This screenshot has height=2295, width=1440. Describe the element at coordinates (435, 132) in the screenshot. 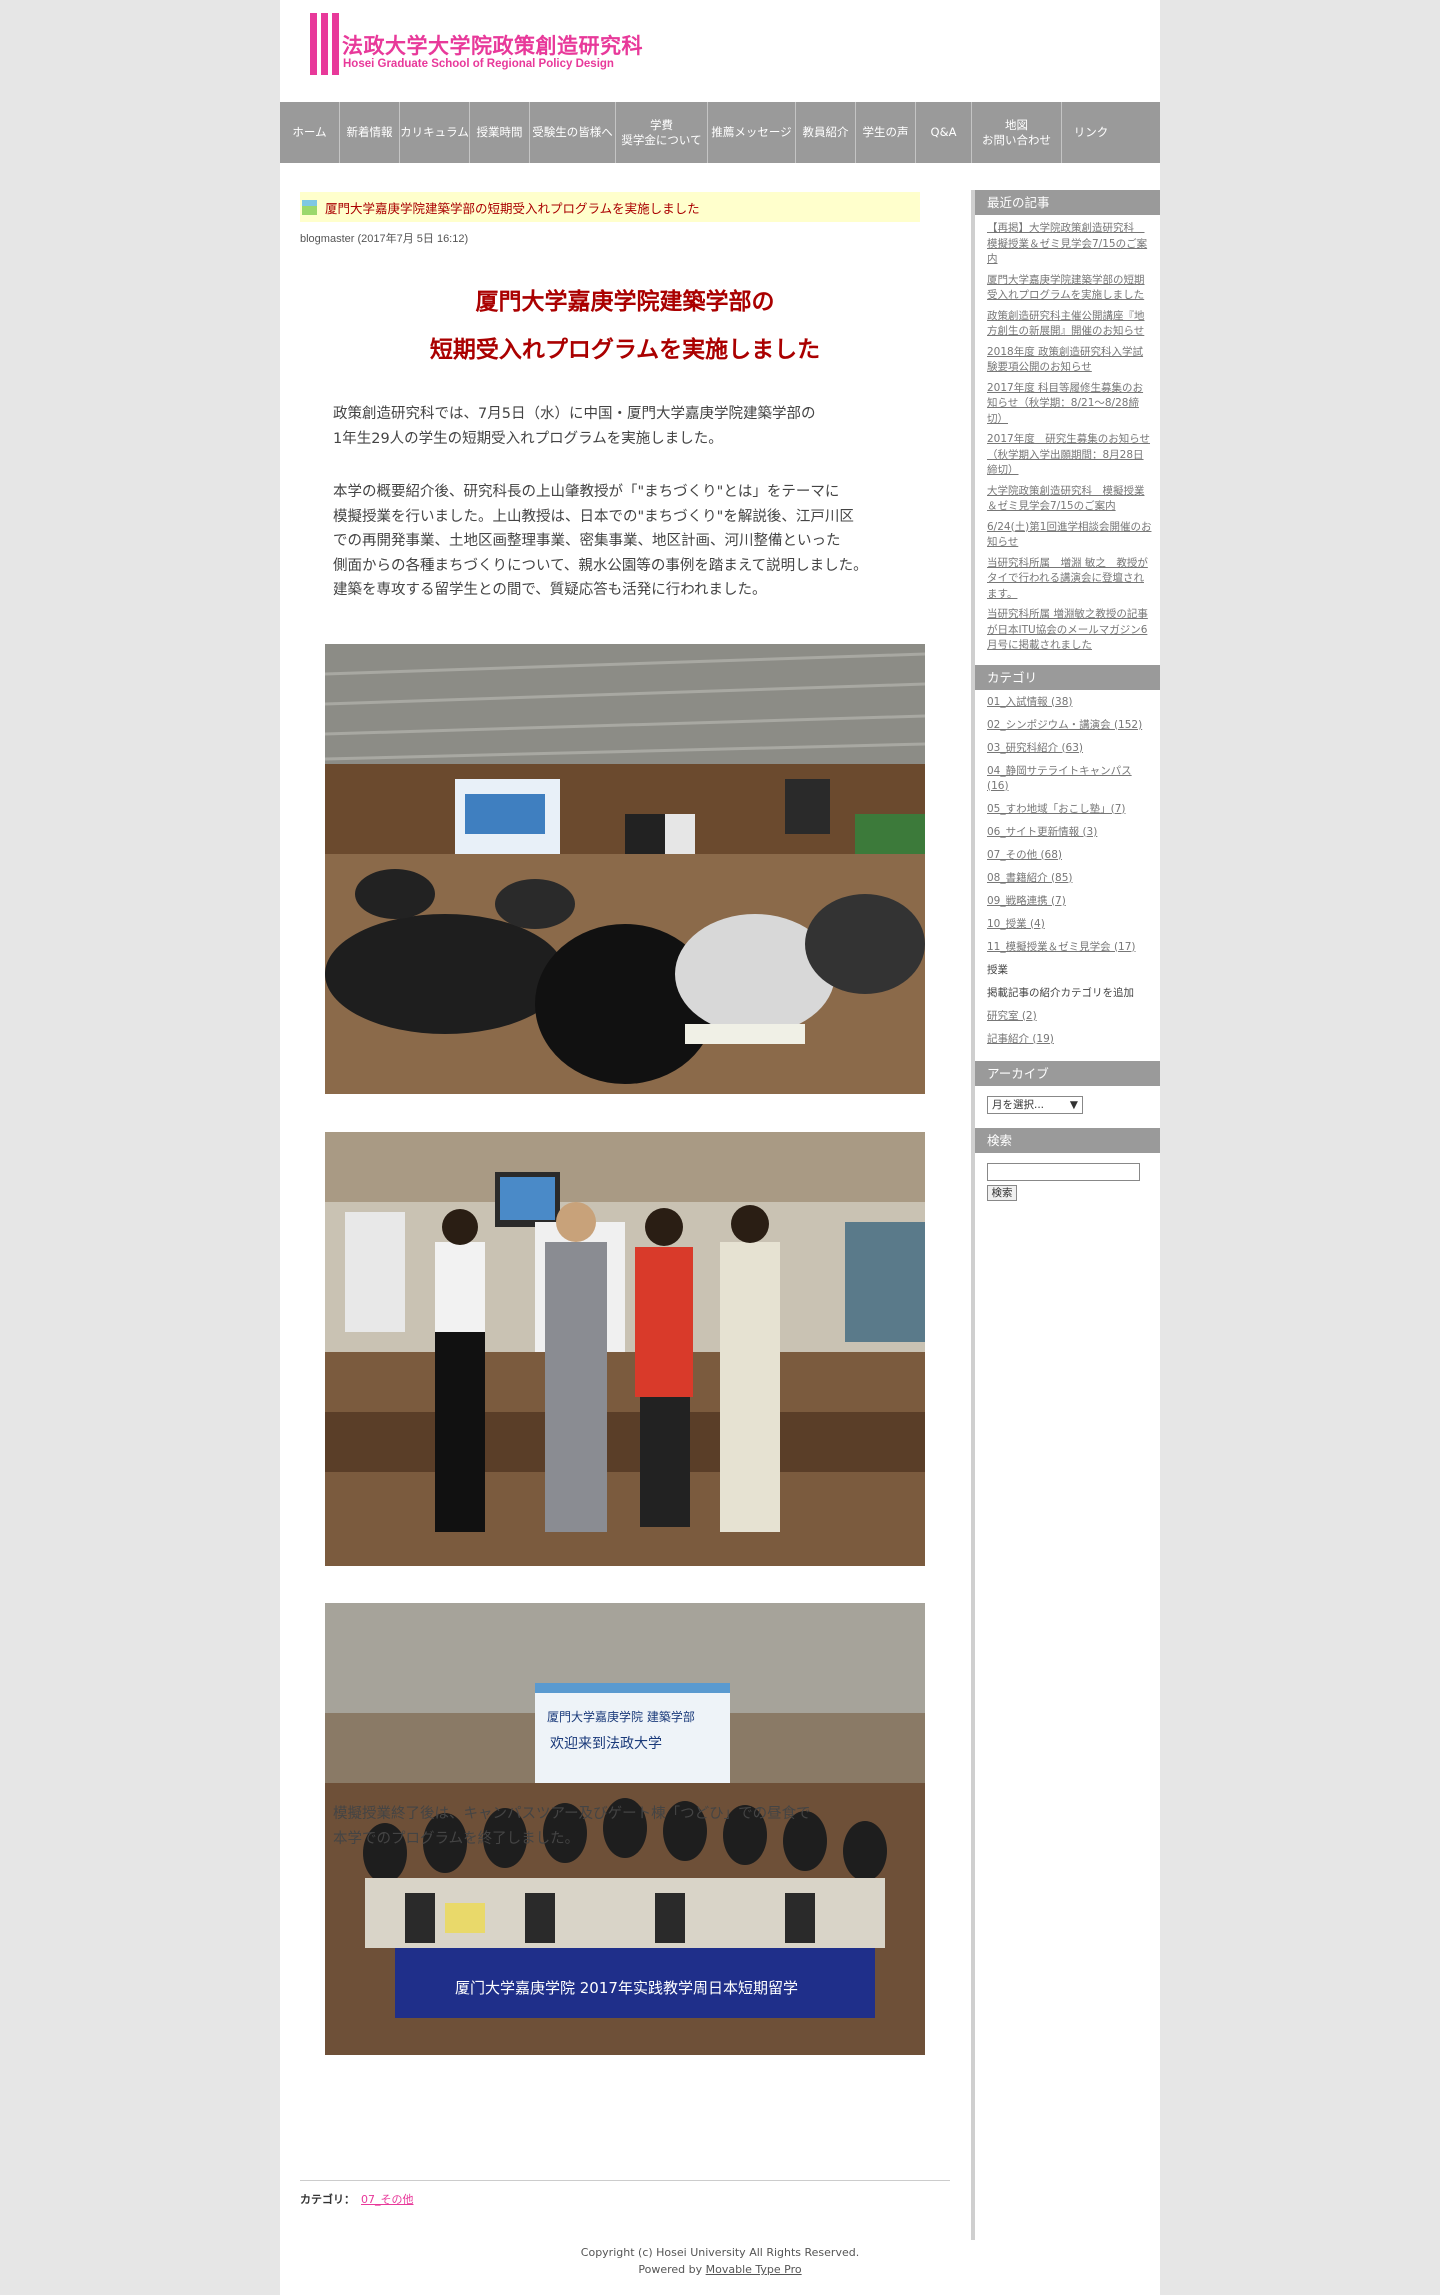

I see `nav-item-2: カリキュラム` at that location.